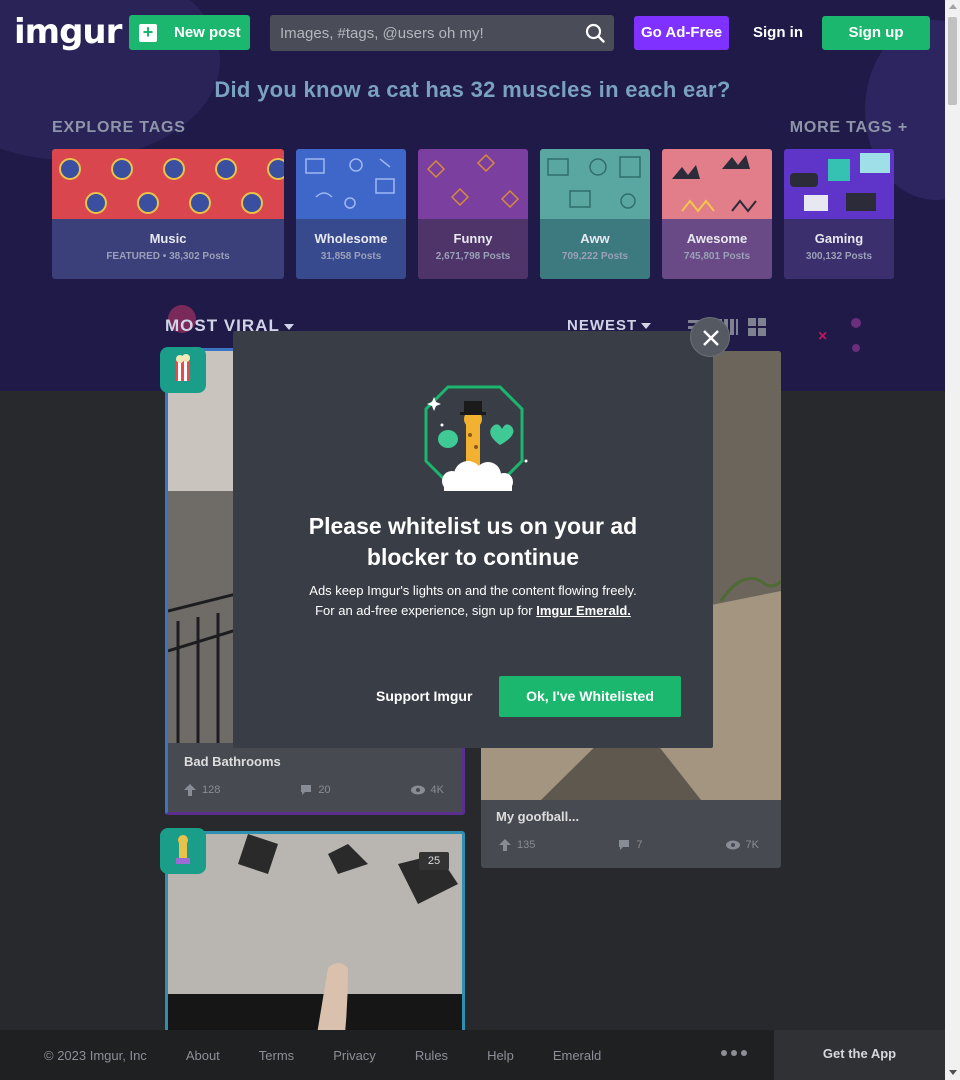 The height and width of the screenshot is (1080, 960). What do you see at coordinates (473, 249) in the screenshot?
I see `tag-info: Funny 2,671,798 Posts` at bounding box center [473, 249].